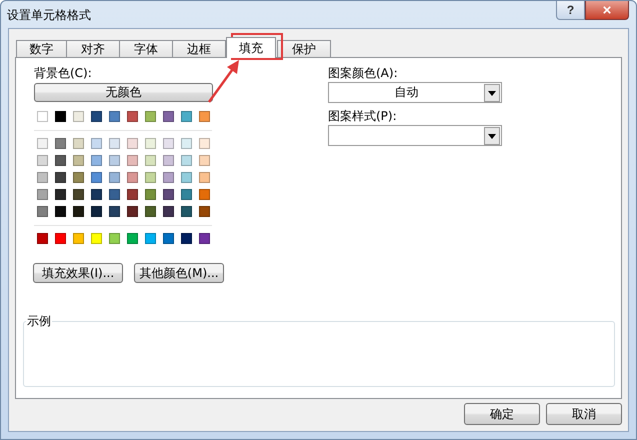 The width and height of the screenshot is (637, 440). I want to click on help-button: ?, so click(570, 10).